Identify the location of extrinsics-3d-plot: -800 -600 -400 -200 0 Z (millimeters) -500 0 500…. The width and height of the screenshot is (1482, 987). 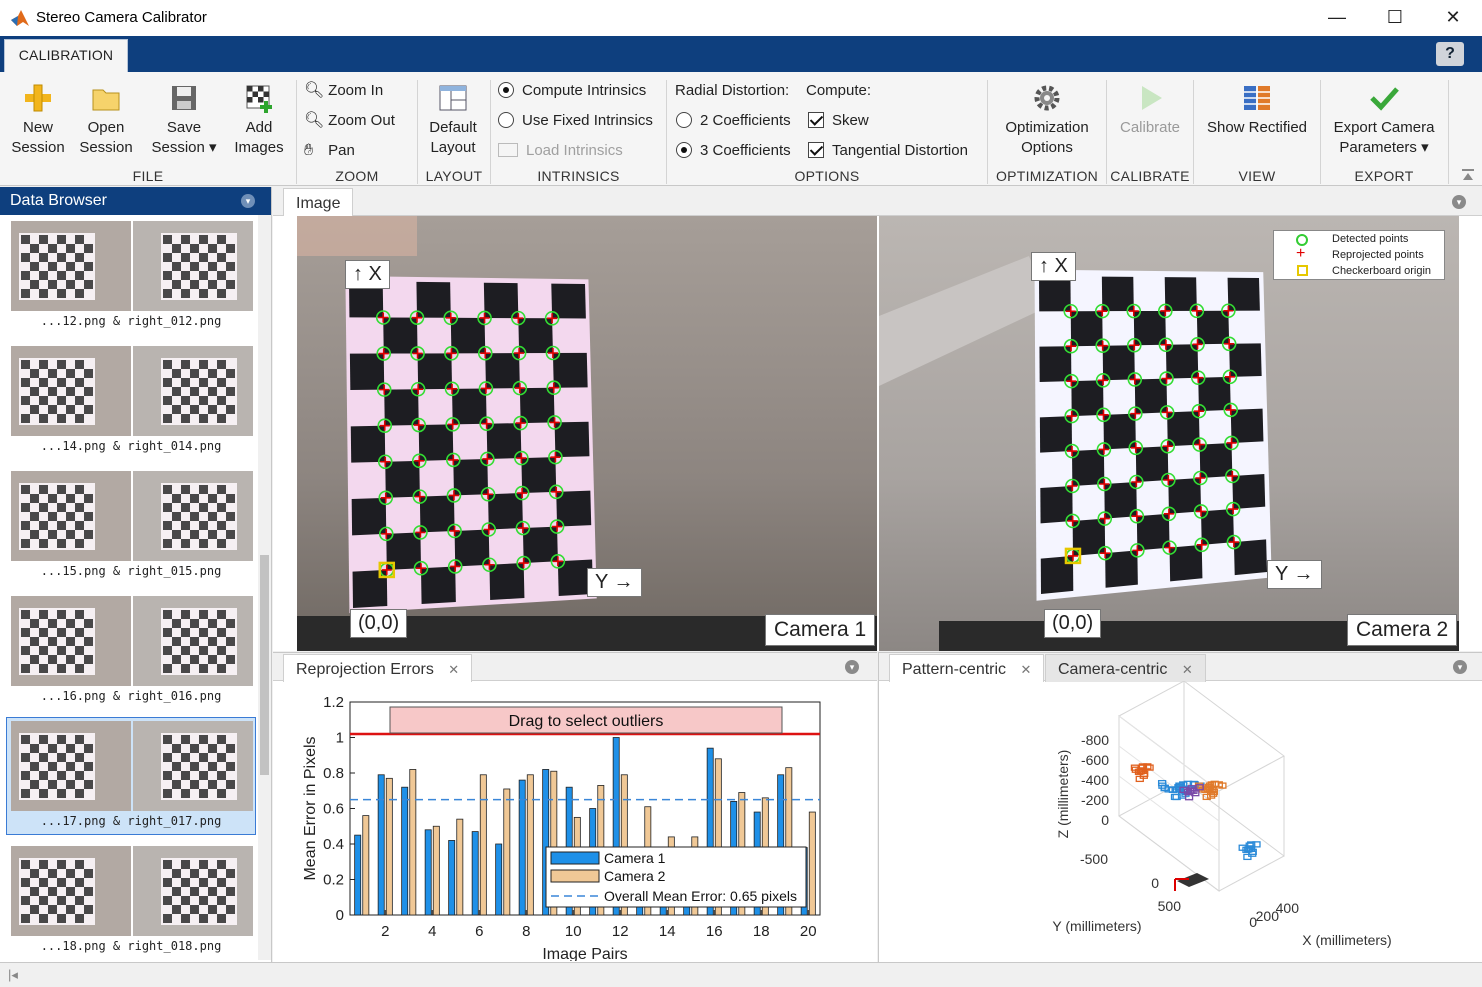
(1180, 821).